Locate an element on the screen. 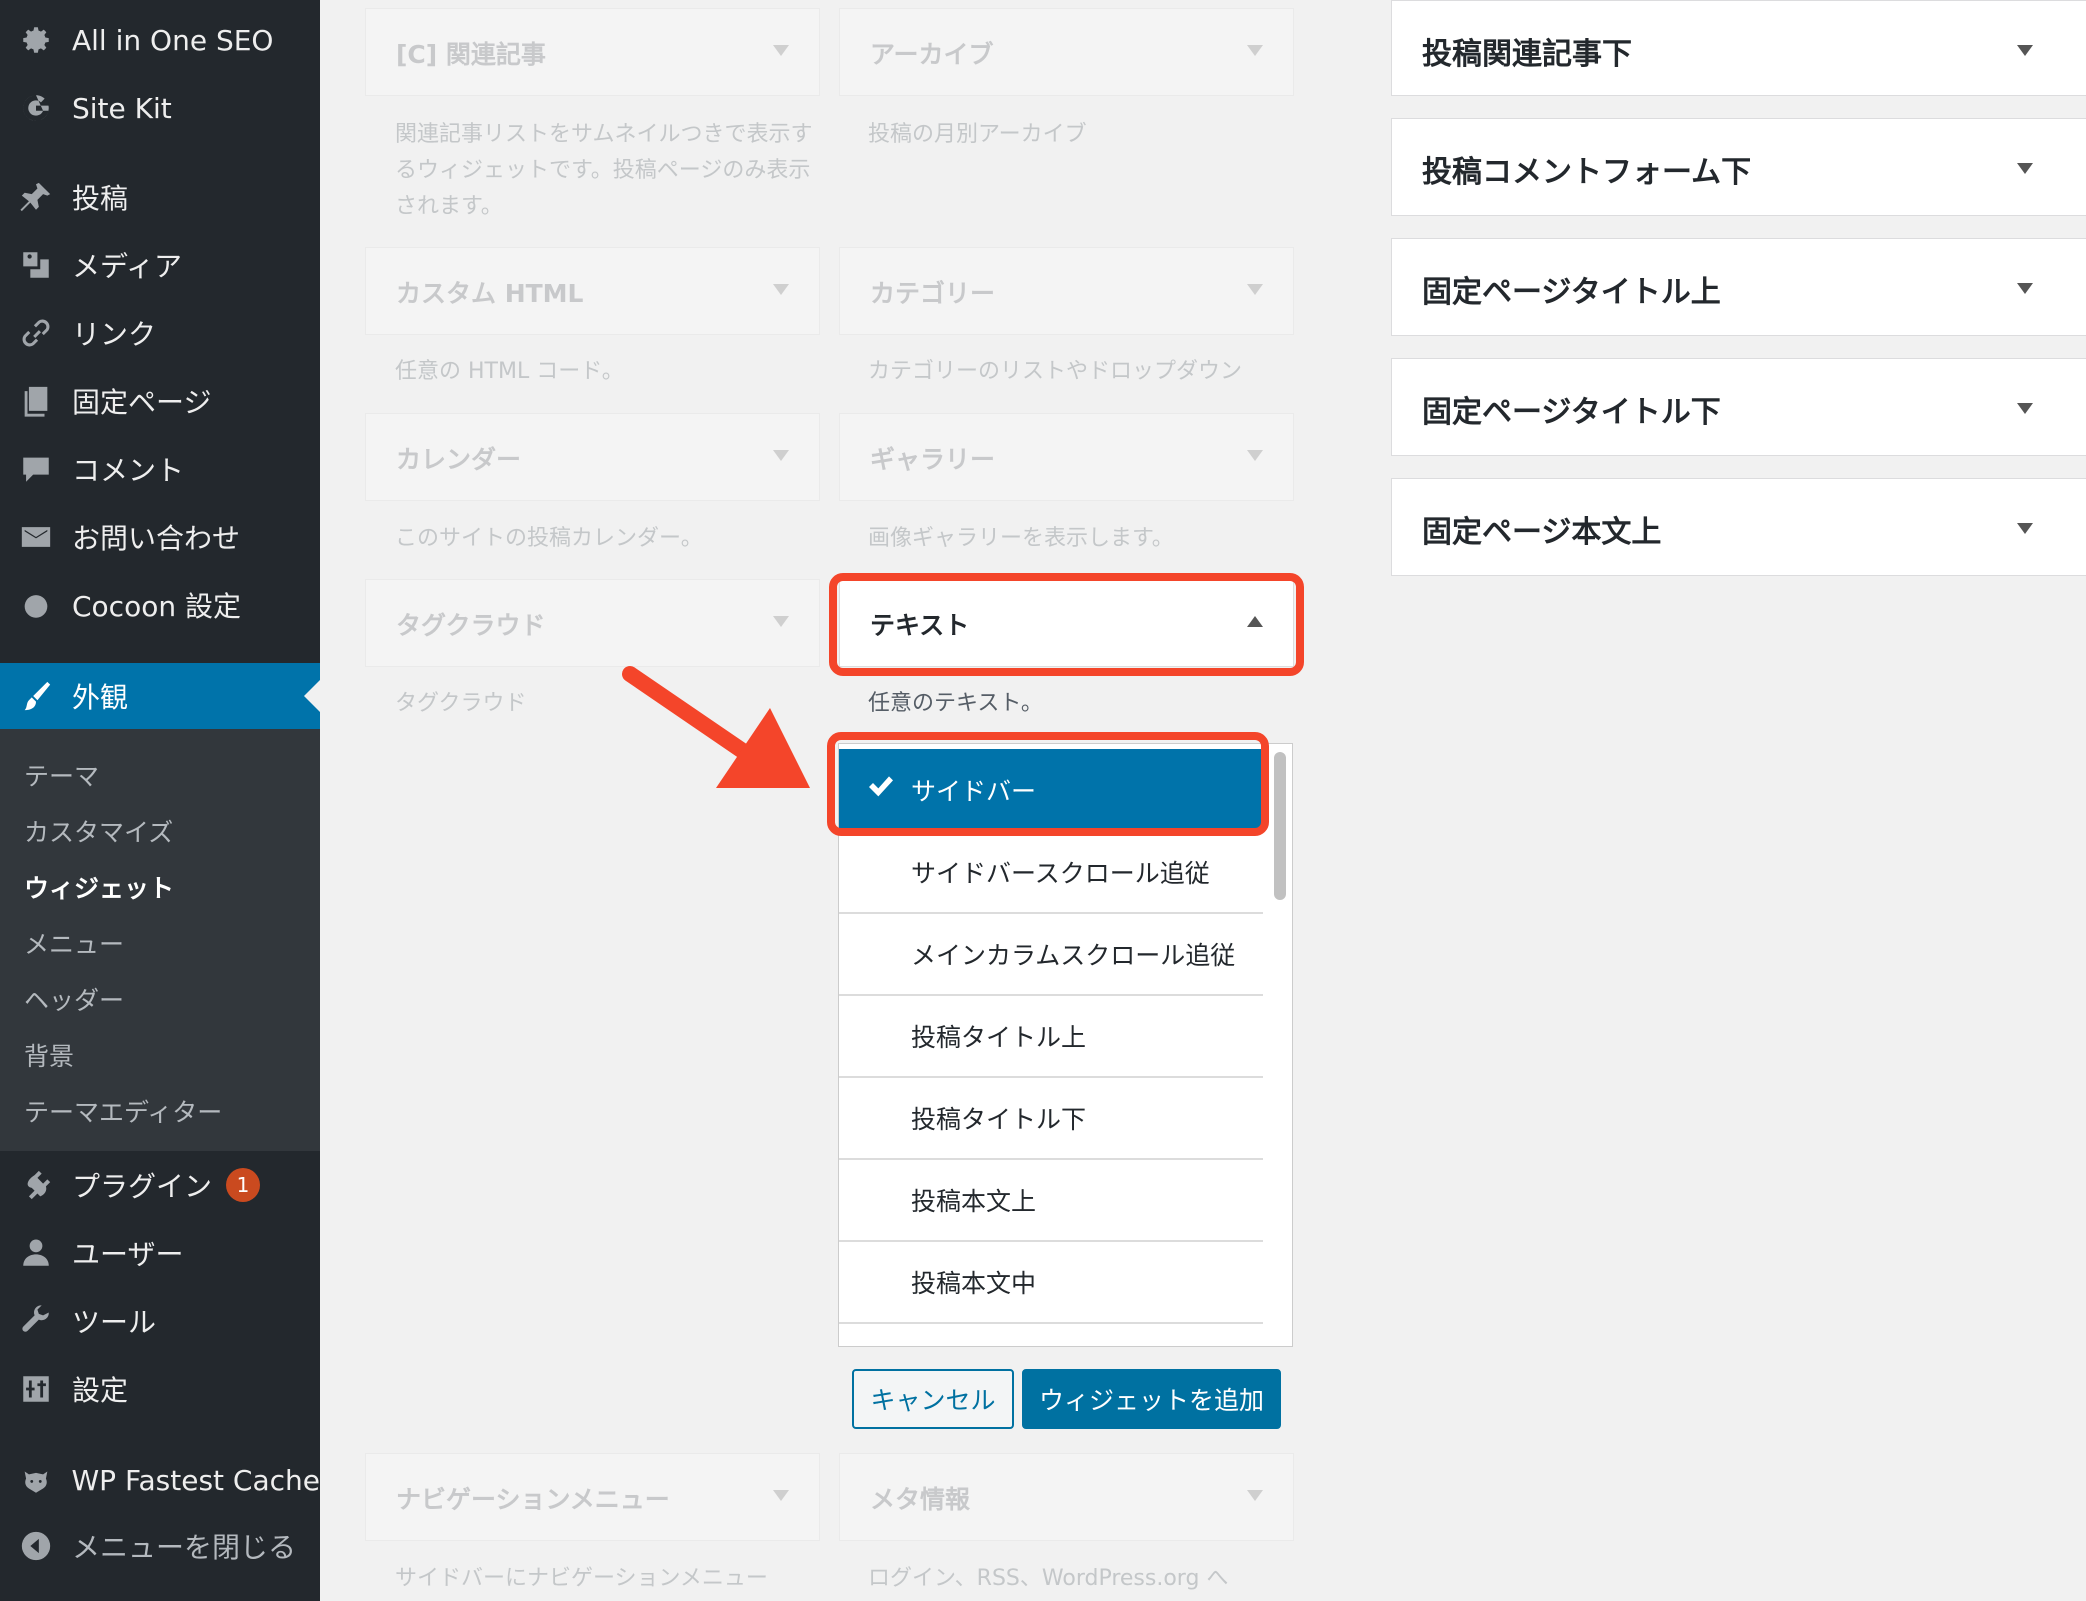  link-icon is located at coordinates (36, 333).